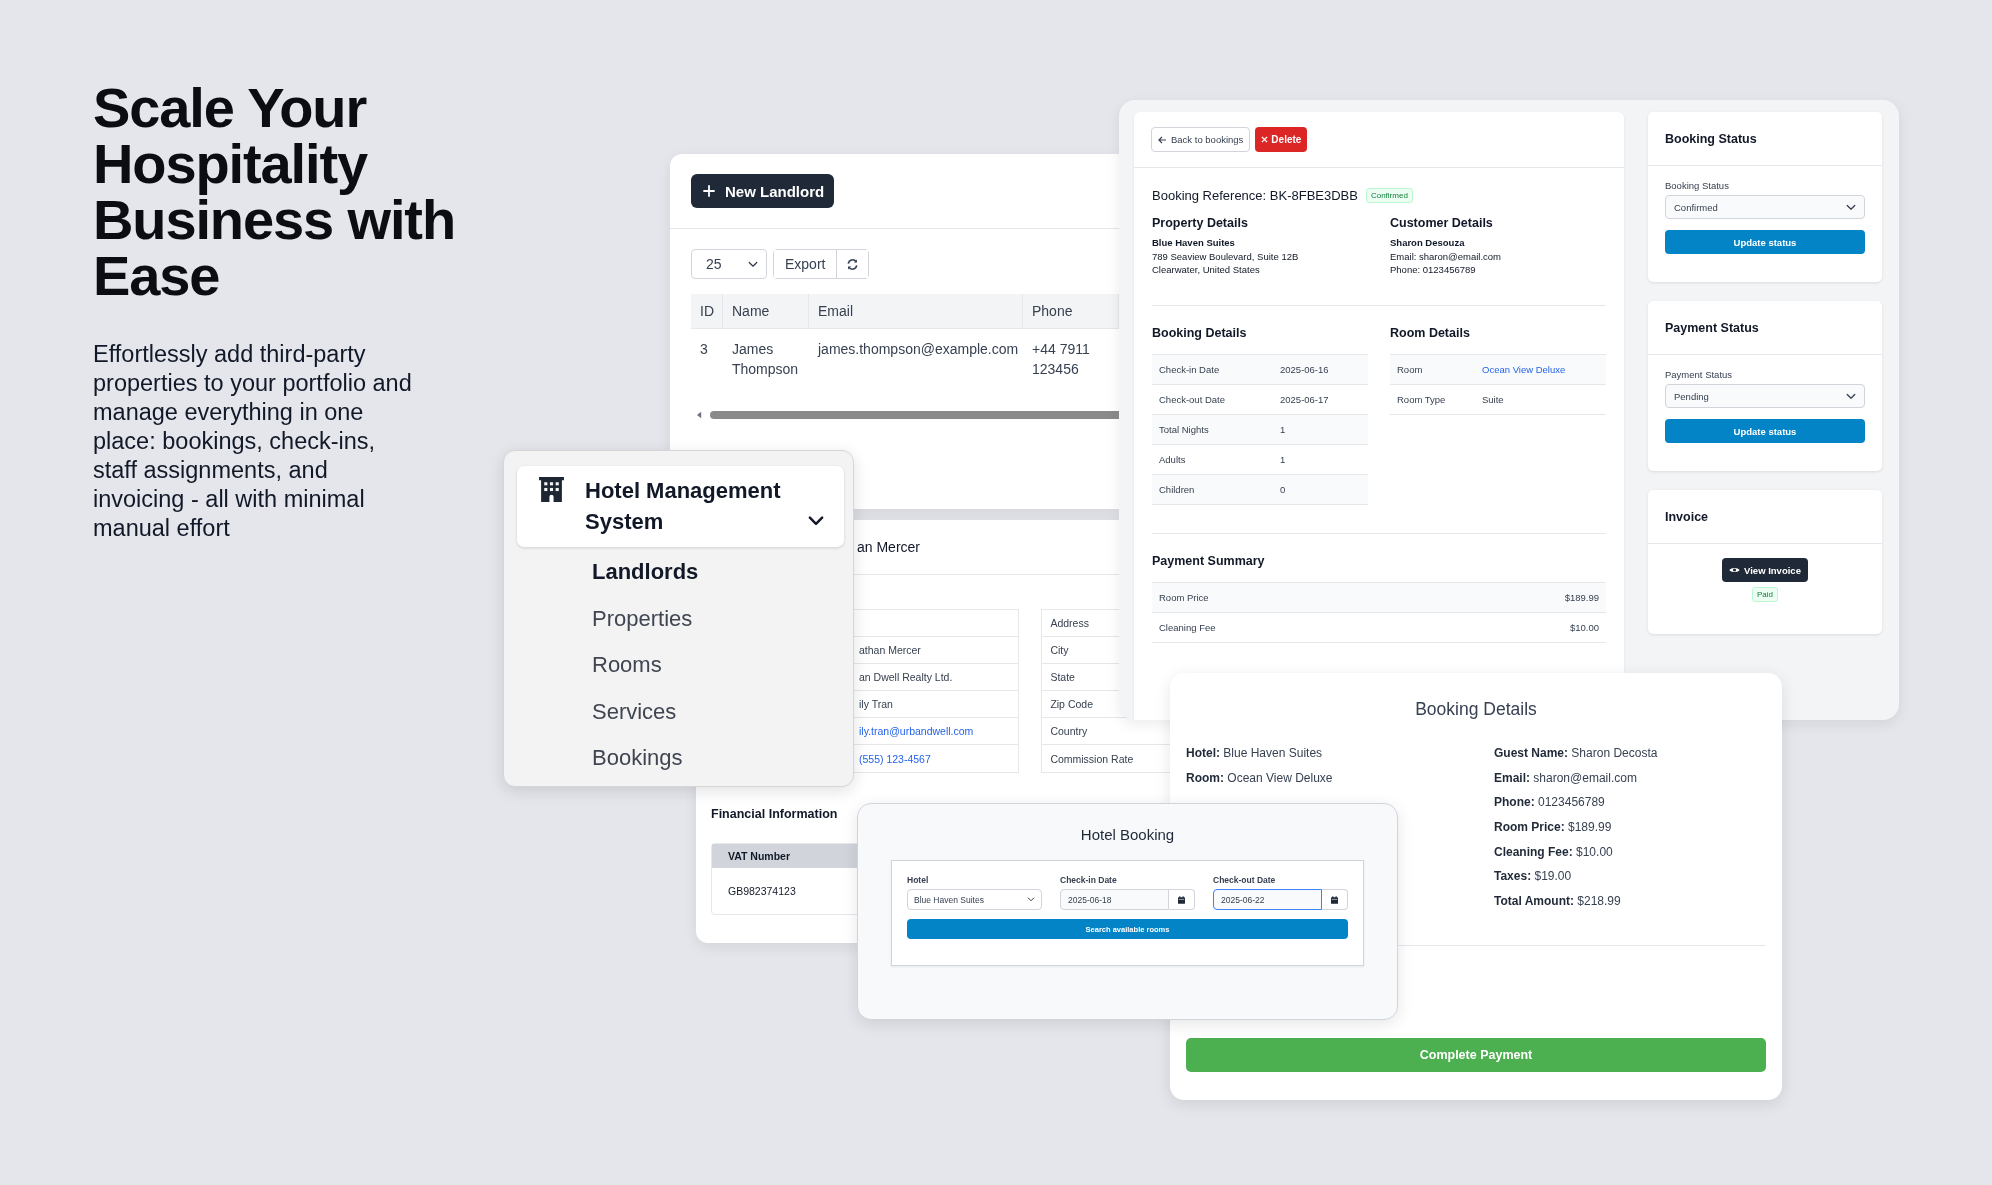  Describe the element at coordinates (718, 673) in the screenshot. I see `menu-item: Rooms` at that location.